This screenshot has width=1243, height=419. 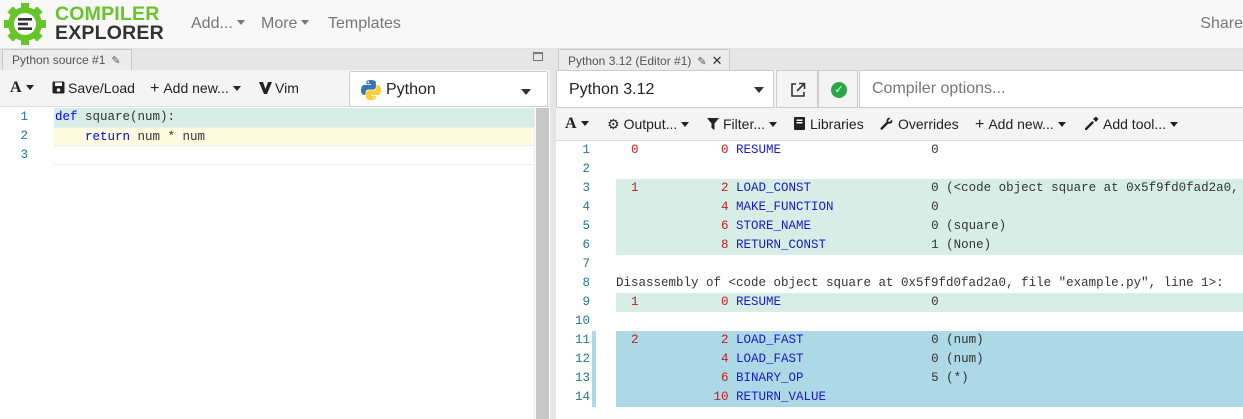 I want to click on asm-line: 9 1 0 RESUME 0, so click(x=899, y=302).